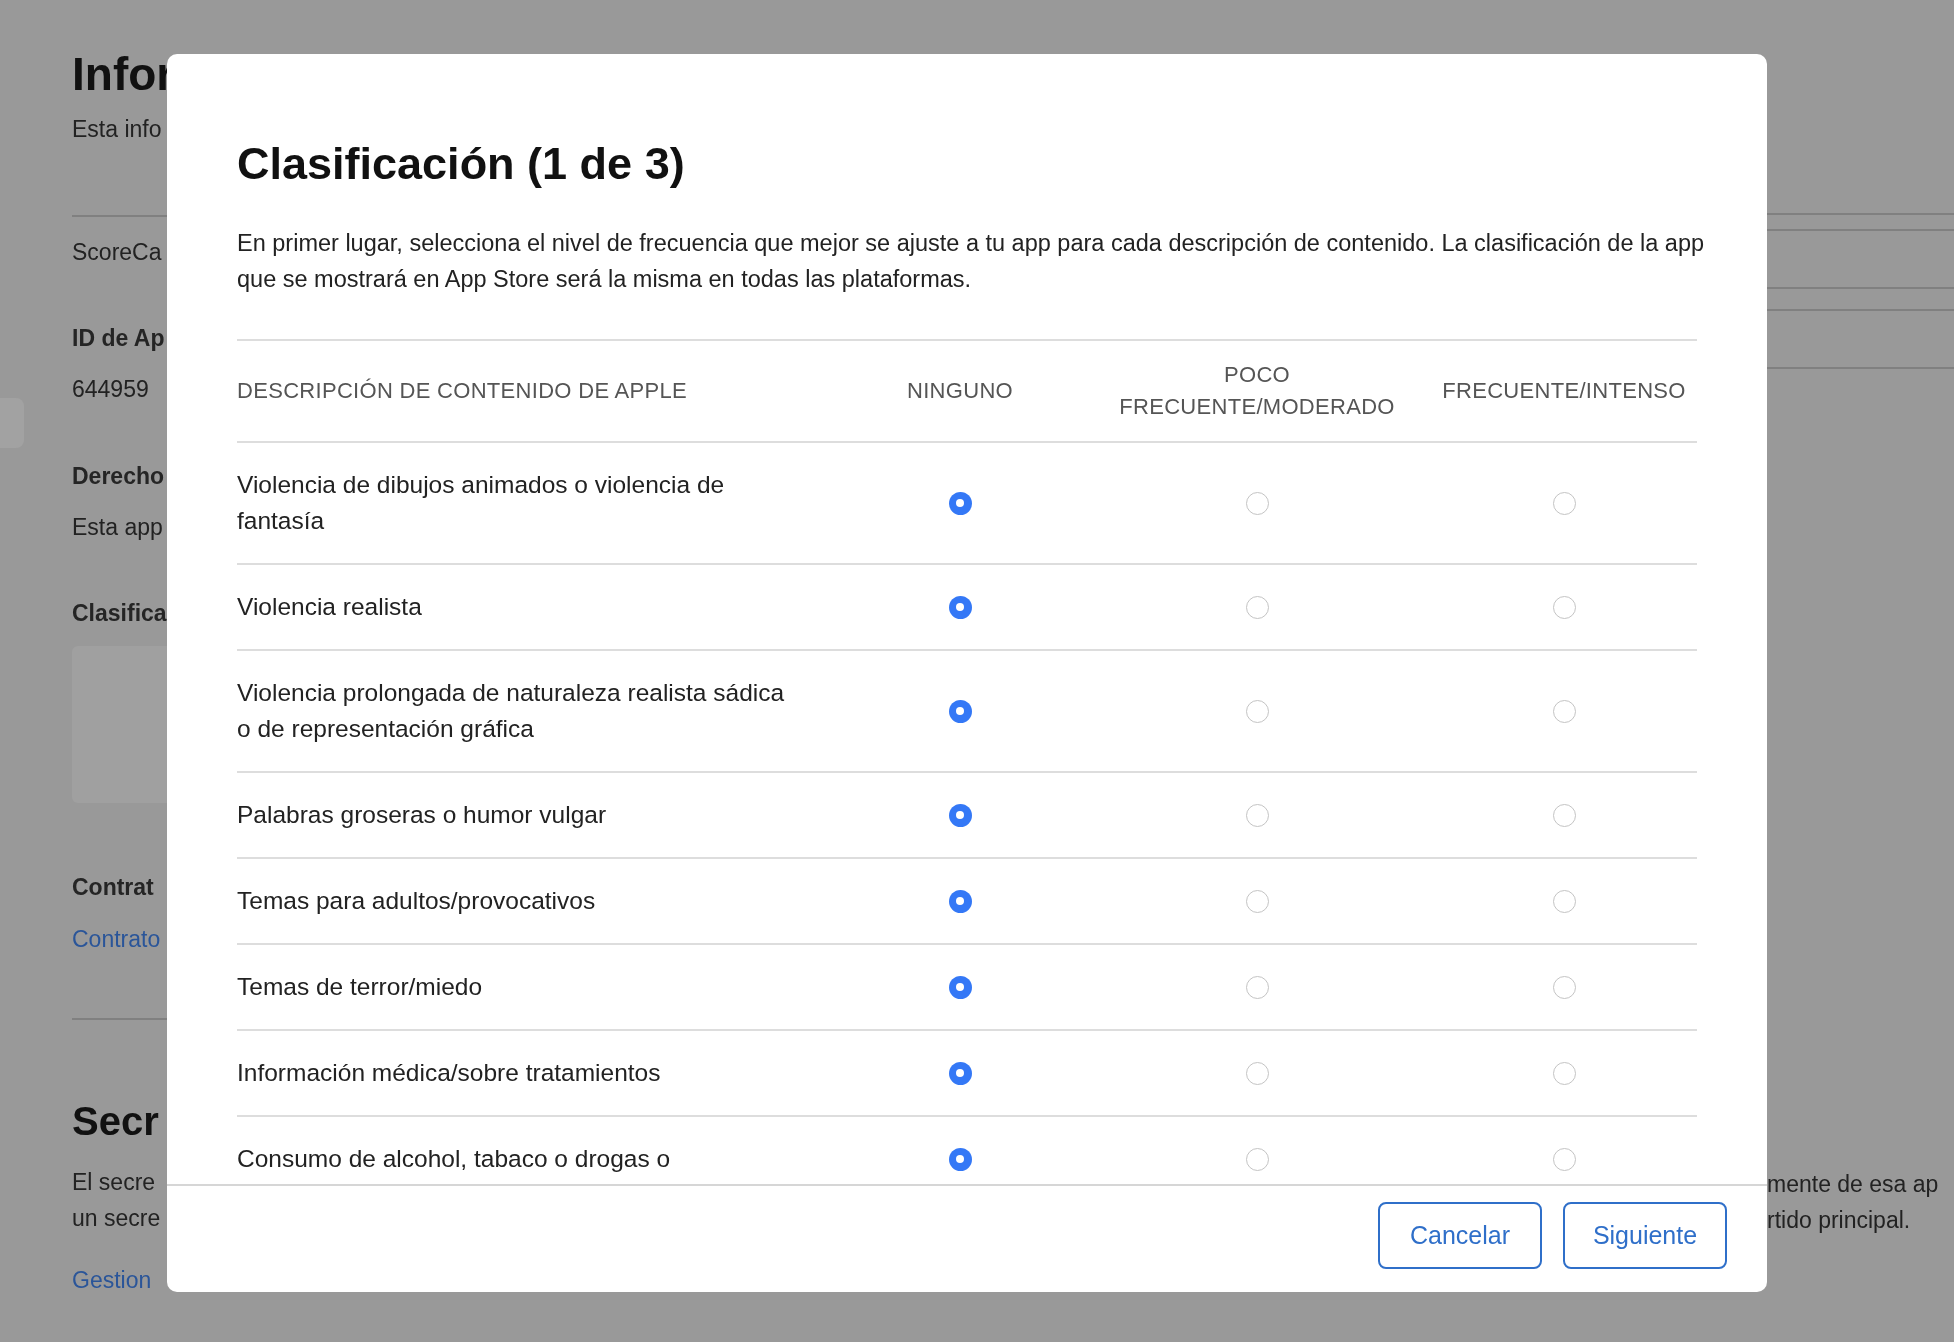  What do you see at coordinates (417, 901) in the screenshot?
I see `content-description: Temas para adultos/provocativos` at bounding box center [417, 901].